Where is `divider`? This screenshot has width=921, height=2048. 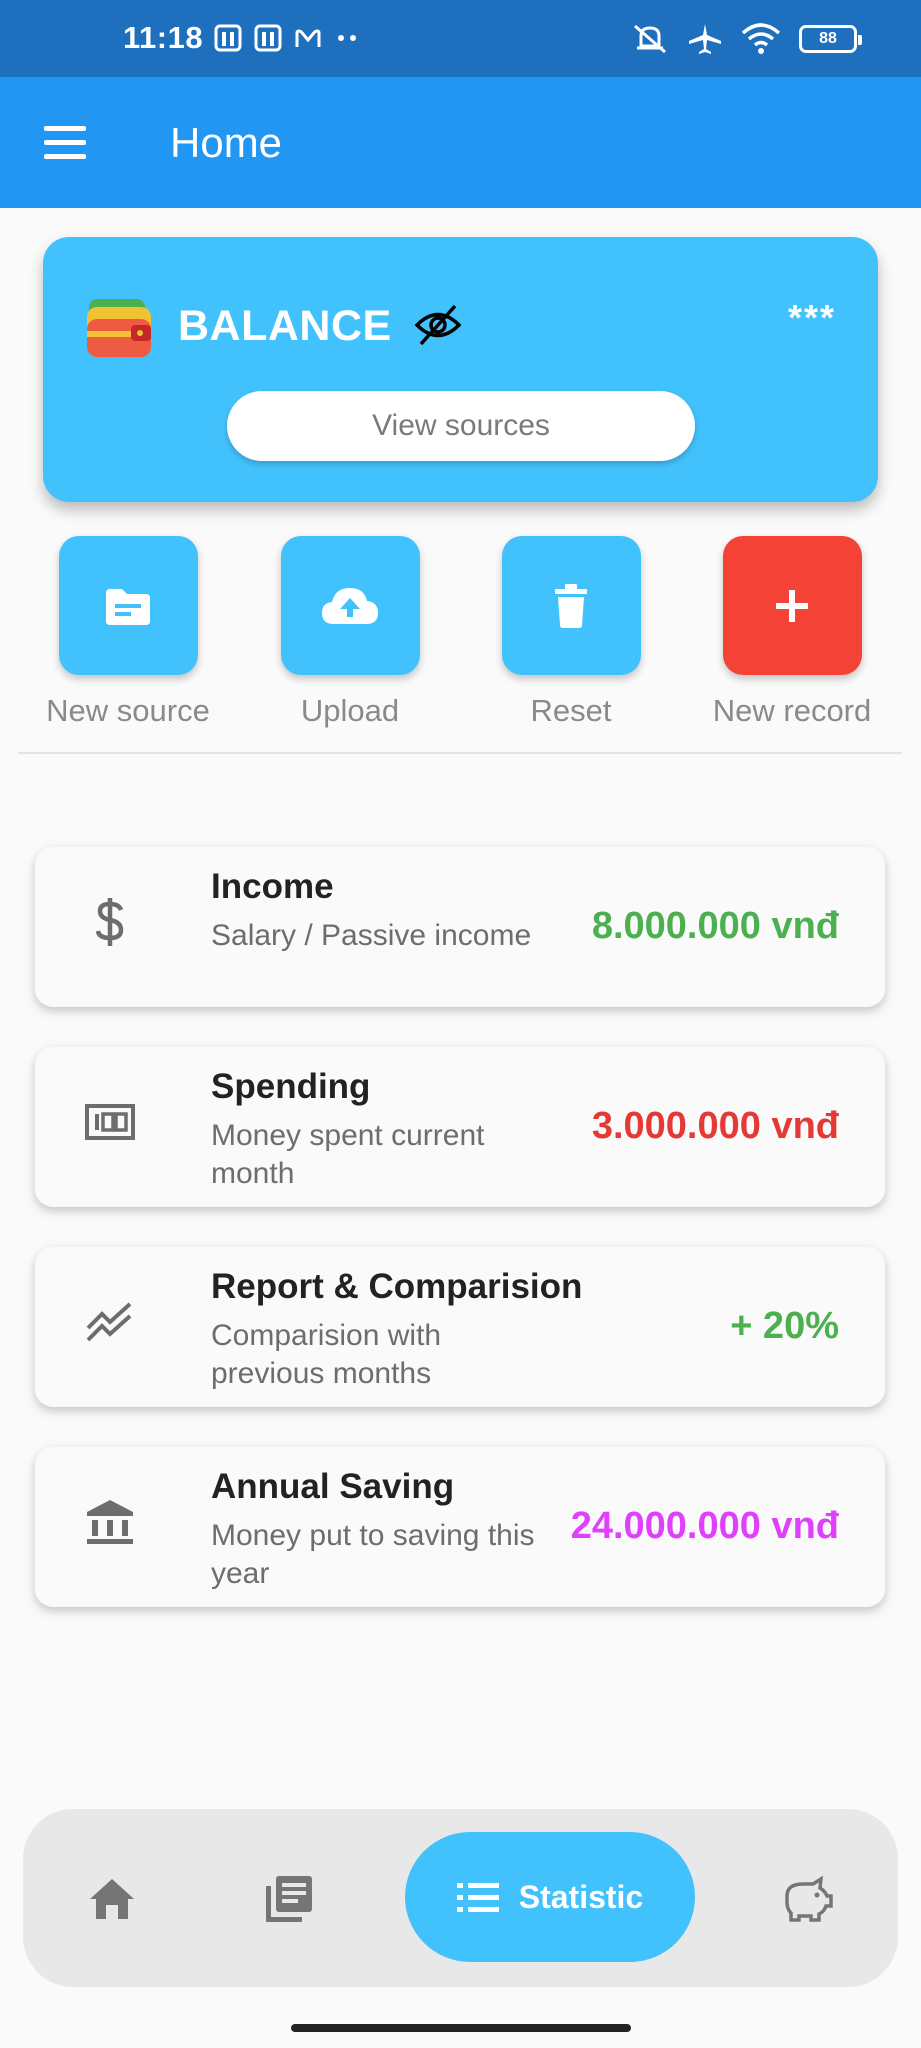
divider is located at coordinates (460, 753).